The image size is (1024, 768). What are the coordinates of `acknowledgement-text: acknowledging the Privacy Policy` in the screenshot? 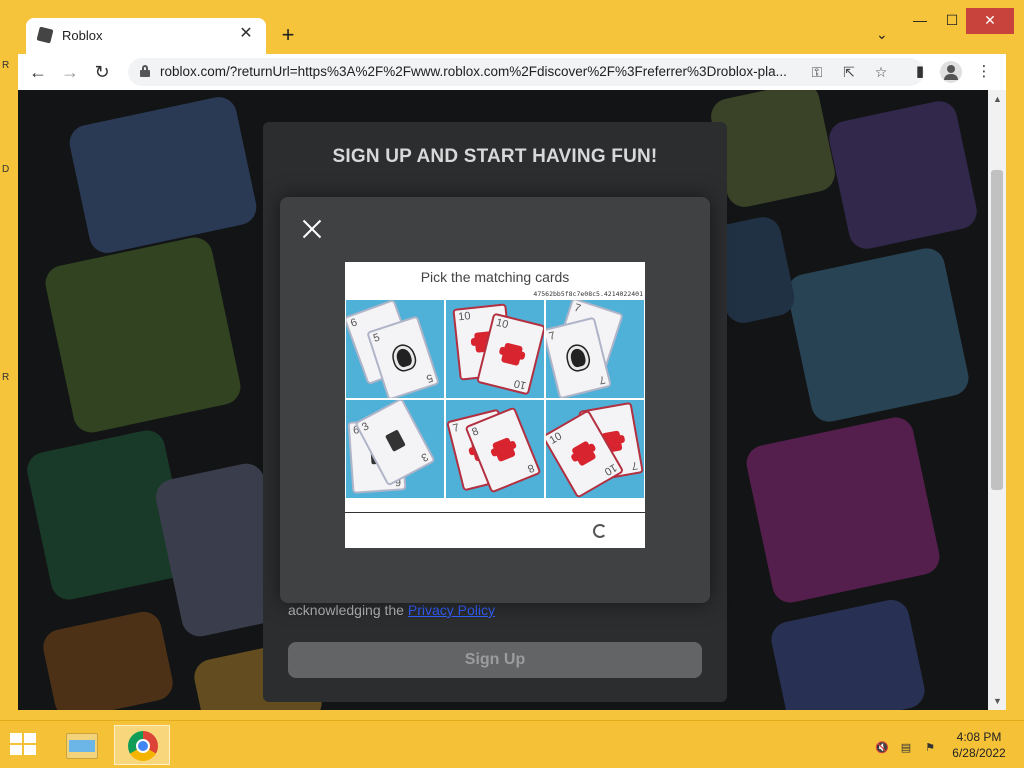 It's located at (391, 610).